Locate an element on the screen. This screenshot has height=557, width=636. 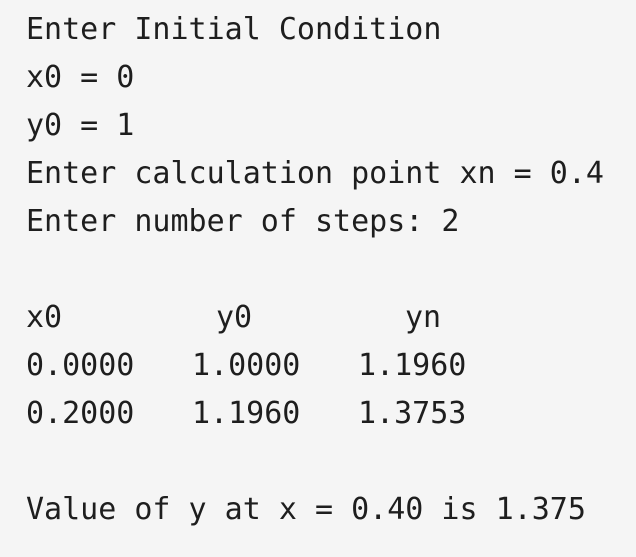
row-2-y0: 1.1960 is located at coordinates (246, 413).